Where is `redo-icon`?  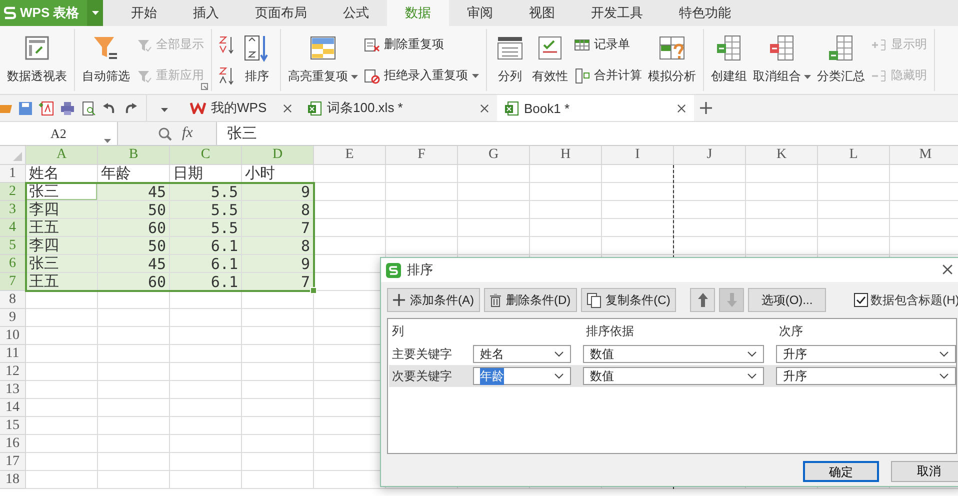
redo-icon is located at coordinates (130, 108).